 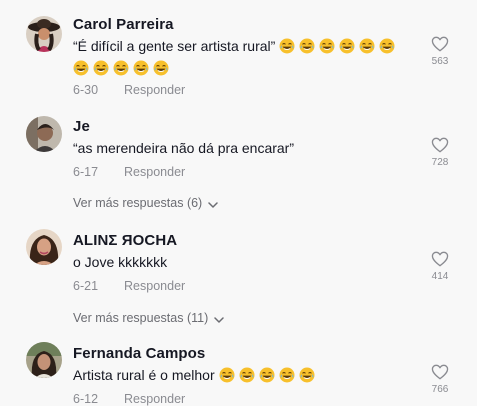 I want to click on view-more-replies-button: Ver más respuestas (6), so click(x=145, y=203).